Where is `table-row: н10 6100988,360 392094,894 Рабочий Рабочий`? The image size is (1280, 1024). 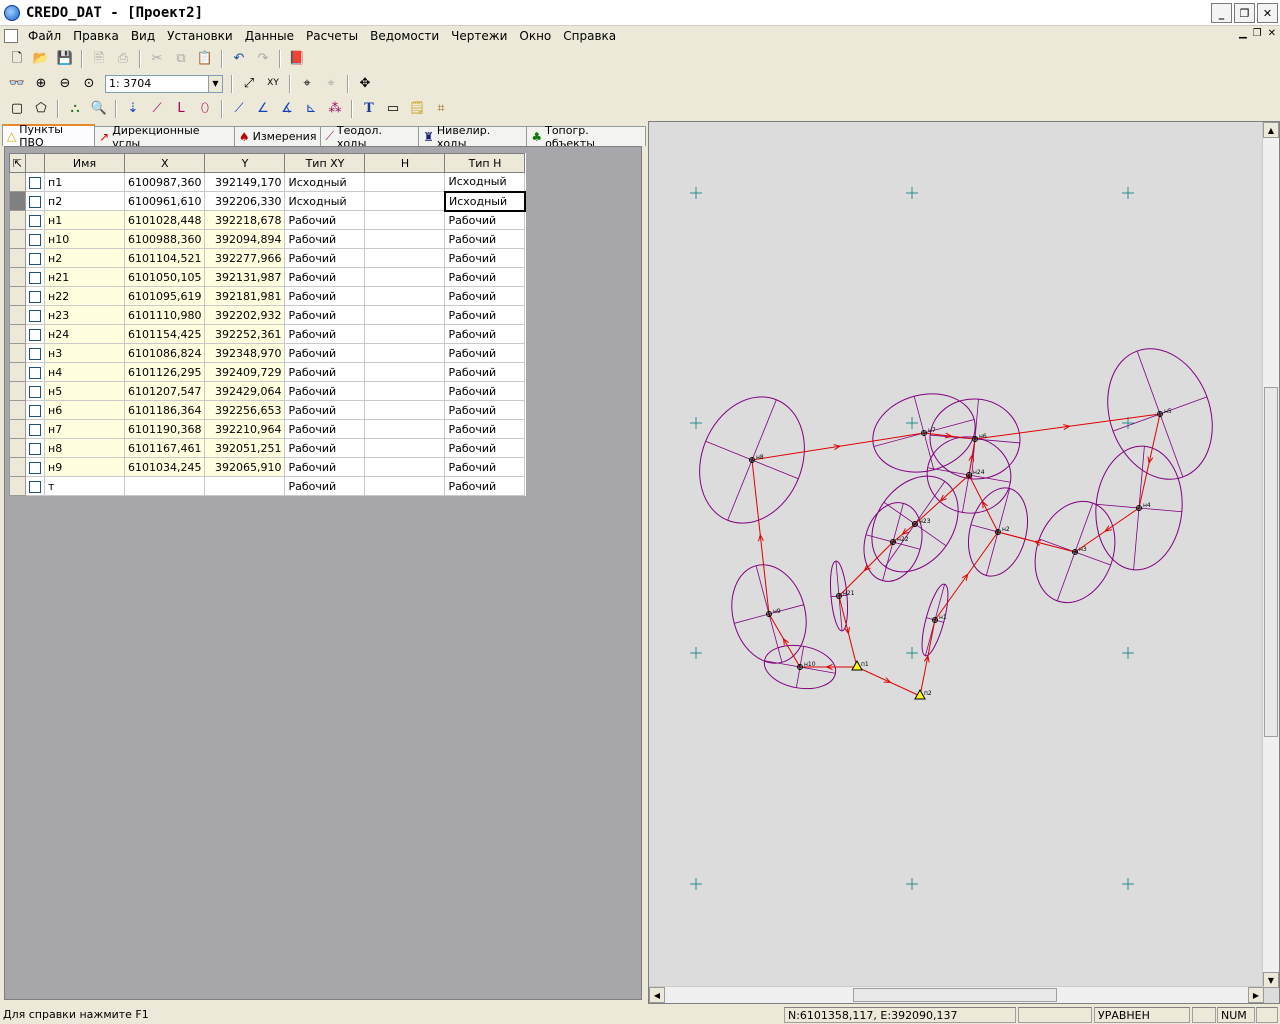 table-row: н10 6100988,360 392094,894 Рабочий Рабочий is located at coordinates (267, 239).